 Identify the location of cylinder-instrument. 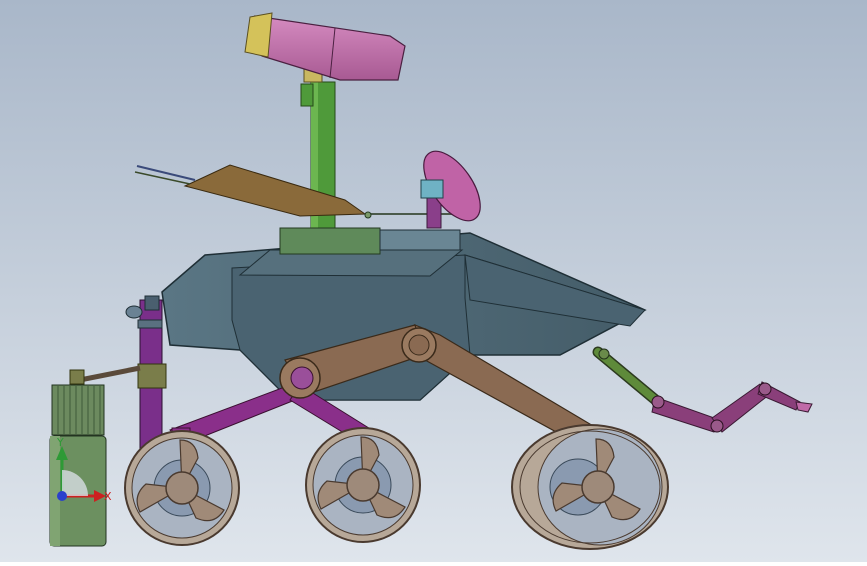
(78, 465).